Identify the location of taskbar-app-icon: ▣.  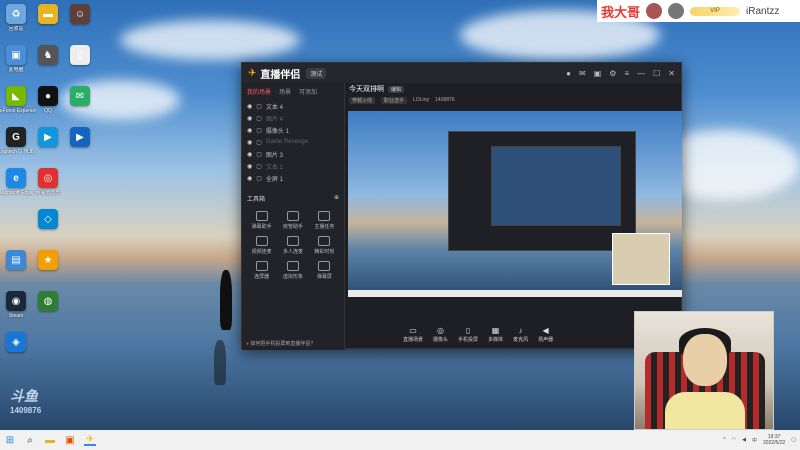
(70, 440).